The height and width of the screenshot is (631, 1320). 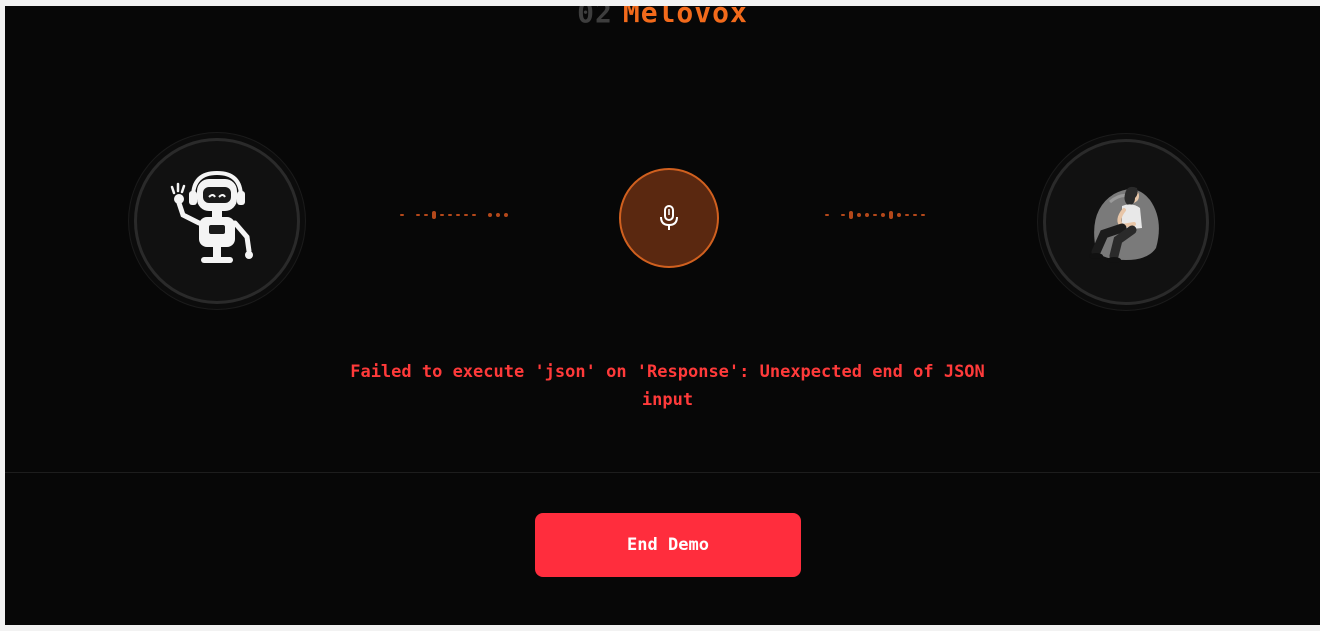 I want to click on user-audio-waveform, so click(x=875, y=215).